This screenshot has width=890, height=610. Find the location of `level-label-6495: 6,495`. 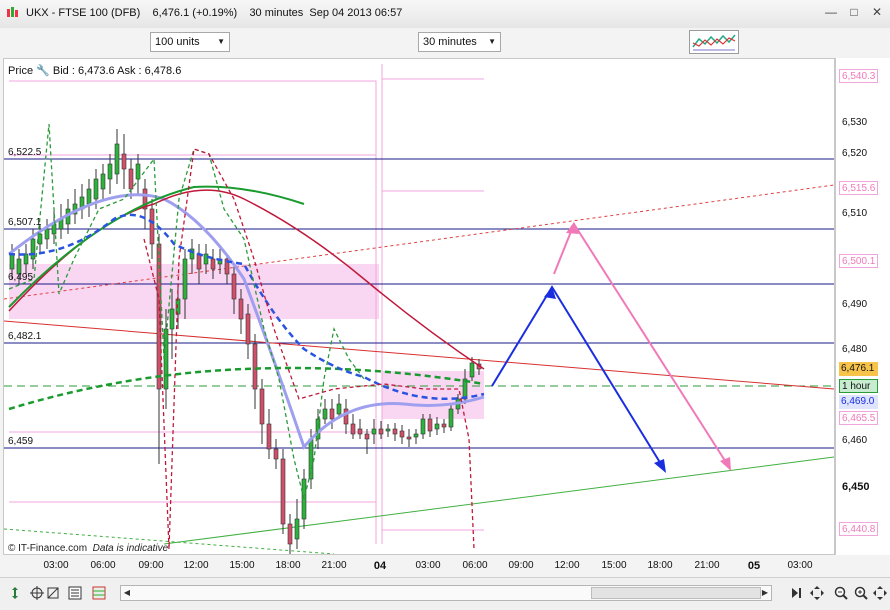

level-label-6495: 6,495 is located at coordinates (21, 277).